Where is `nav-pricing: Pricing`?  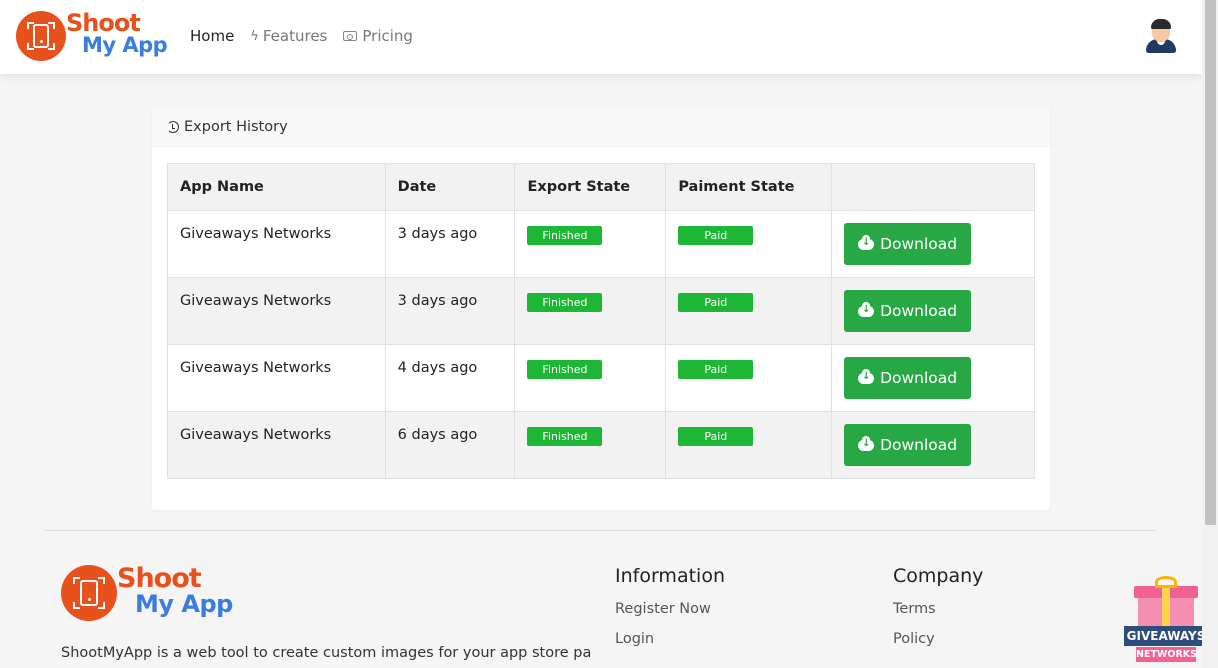
nav-pricing: Pricing is located at coordinates (378, 36).